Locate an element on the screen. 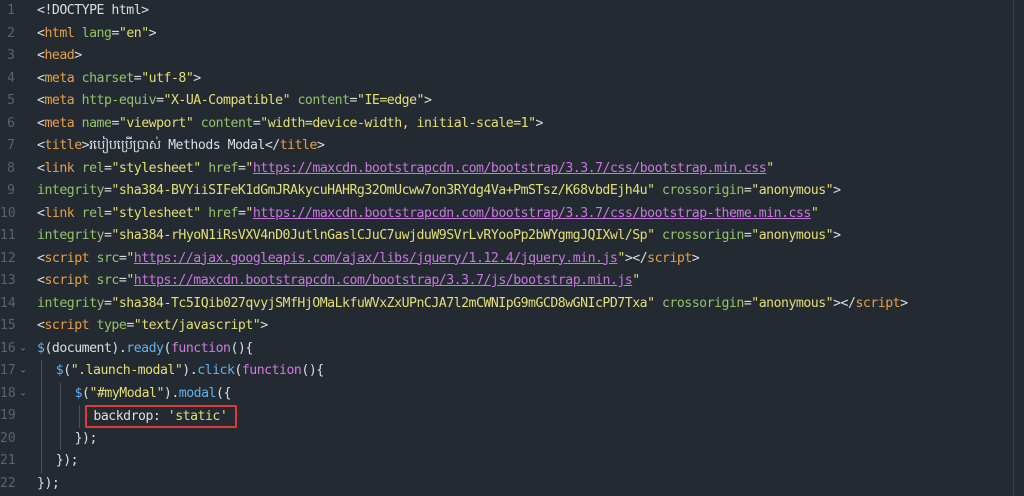  highlight-box: backdrop: 'static' is located at coordinates (161, 416).